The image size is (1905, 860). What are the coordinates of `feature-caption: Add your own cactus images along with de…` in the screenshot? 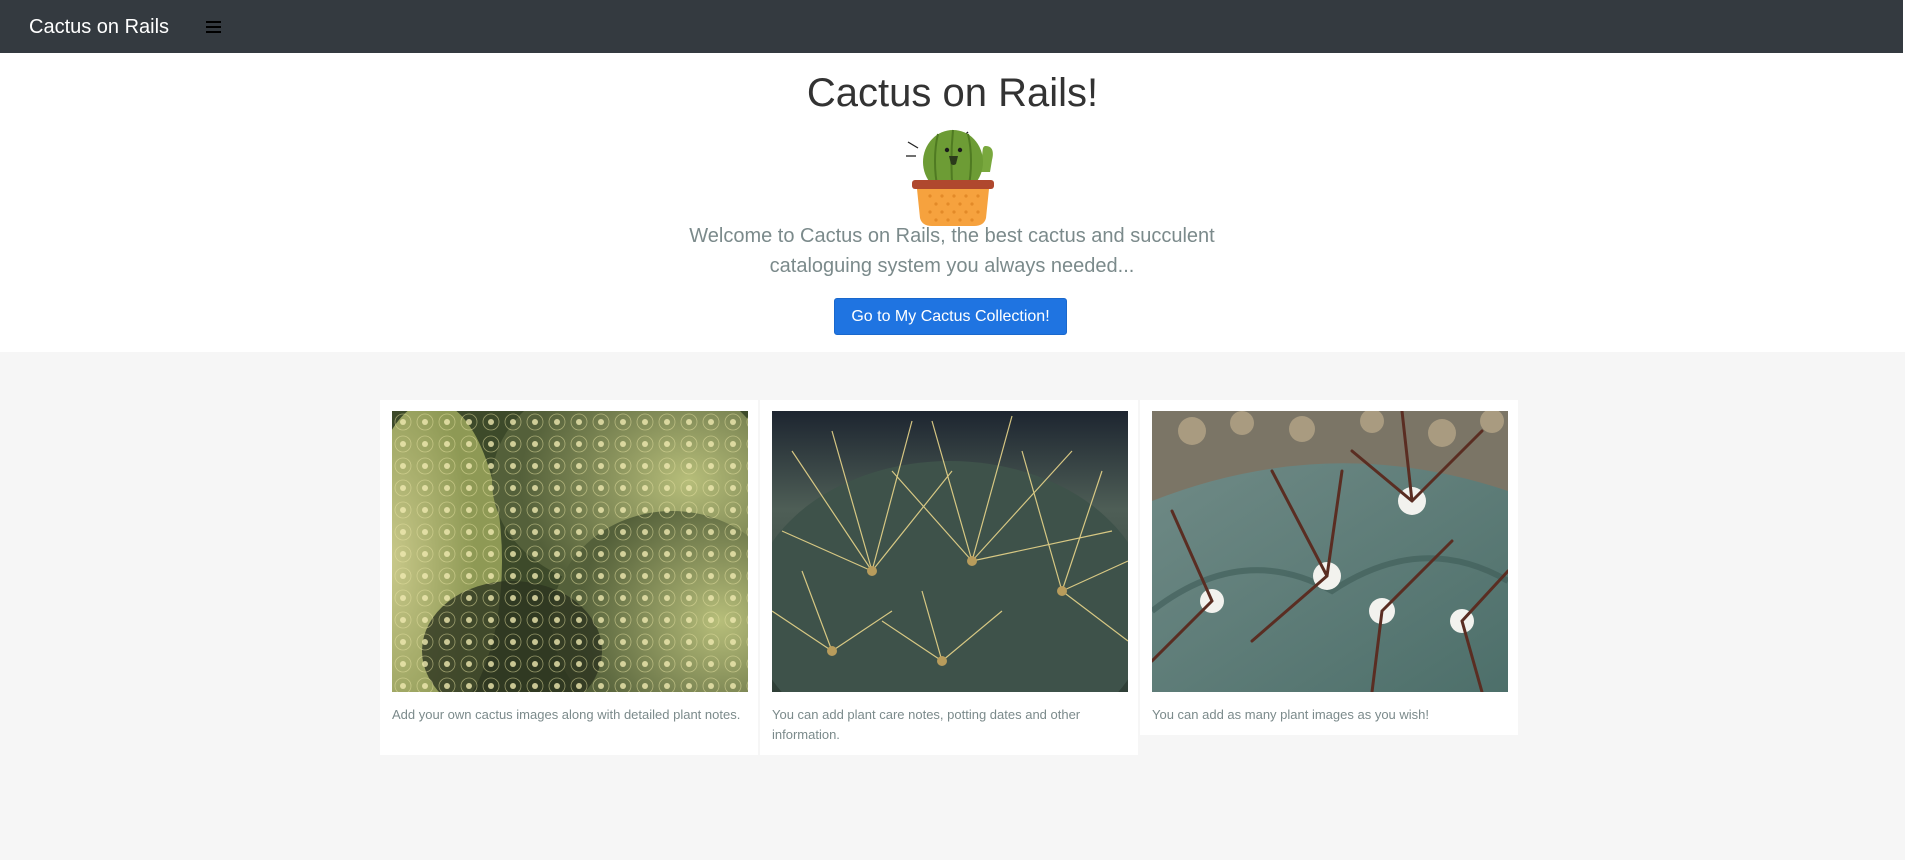 It's located at (566, 714).